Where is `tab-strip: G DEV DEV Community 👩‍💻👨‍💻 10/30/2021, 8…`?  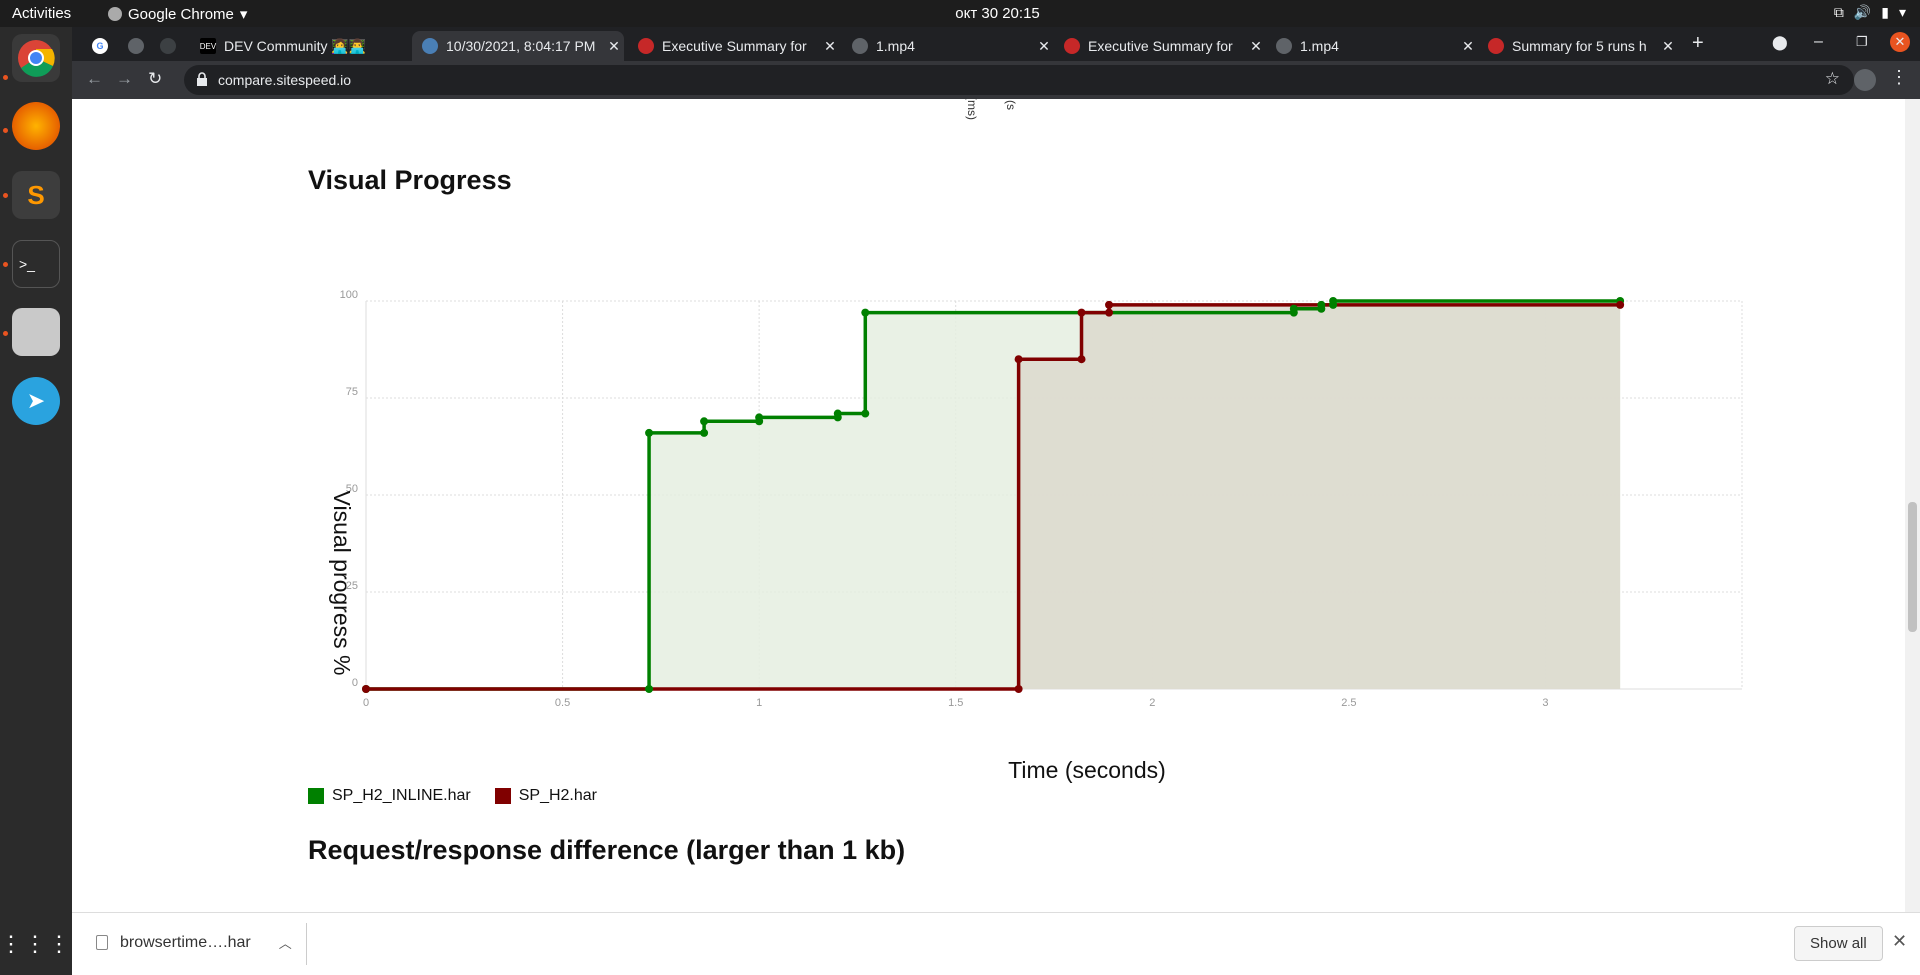
tab-strip: G DEV DEV Community 👩‍💻👨‍💻 10/30/2021, 8… is located at coordinates (996, 44).